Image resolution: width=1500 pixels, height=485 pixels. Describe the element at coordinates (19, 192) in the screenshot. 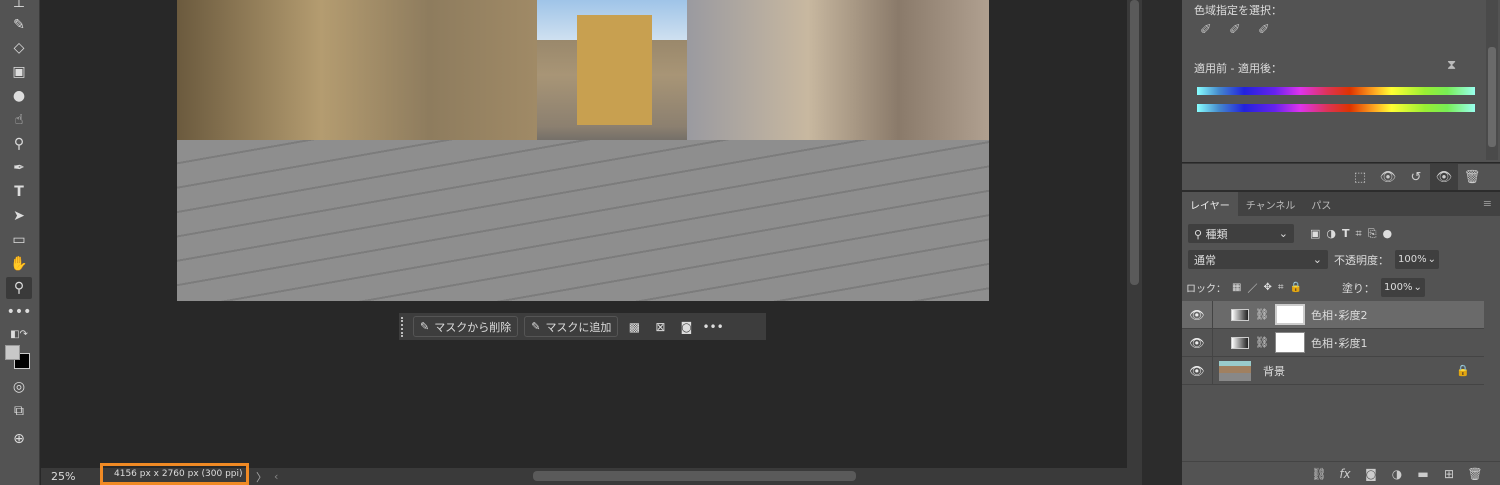

I see `type-tool: T` at that location.